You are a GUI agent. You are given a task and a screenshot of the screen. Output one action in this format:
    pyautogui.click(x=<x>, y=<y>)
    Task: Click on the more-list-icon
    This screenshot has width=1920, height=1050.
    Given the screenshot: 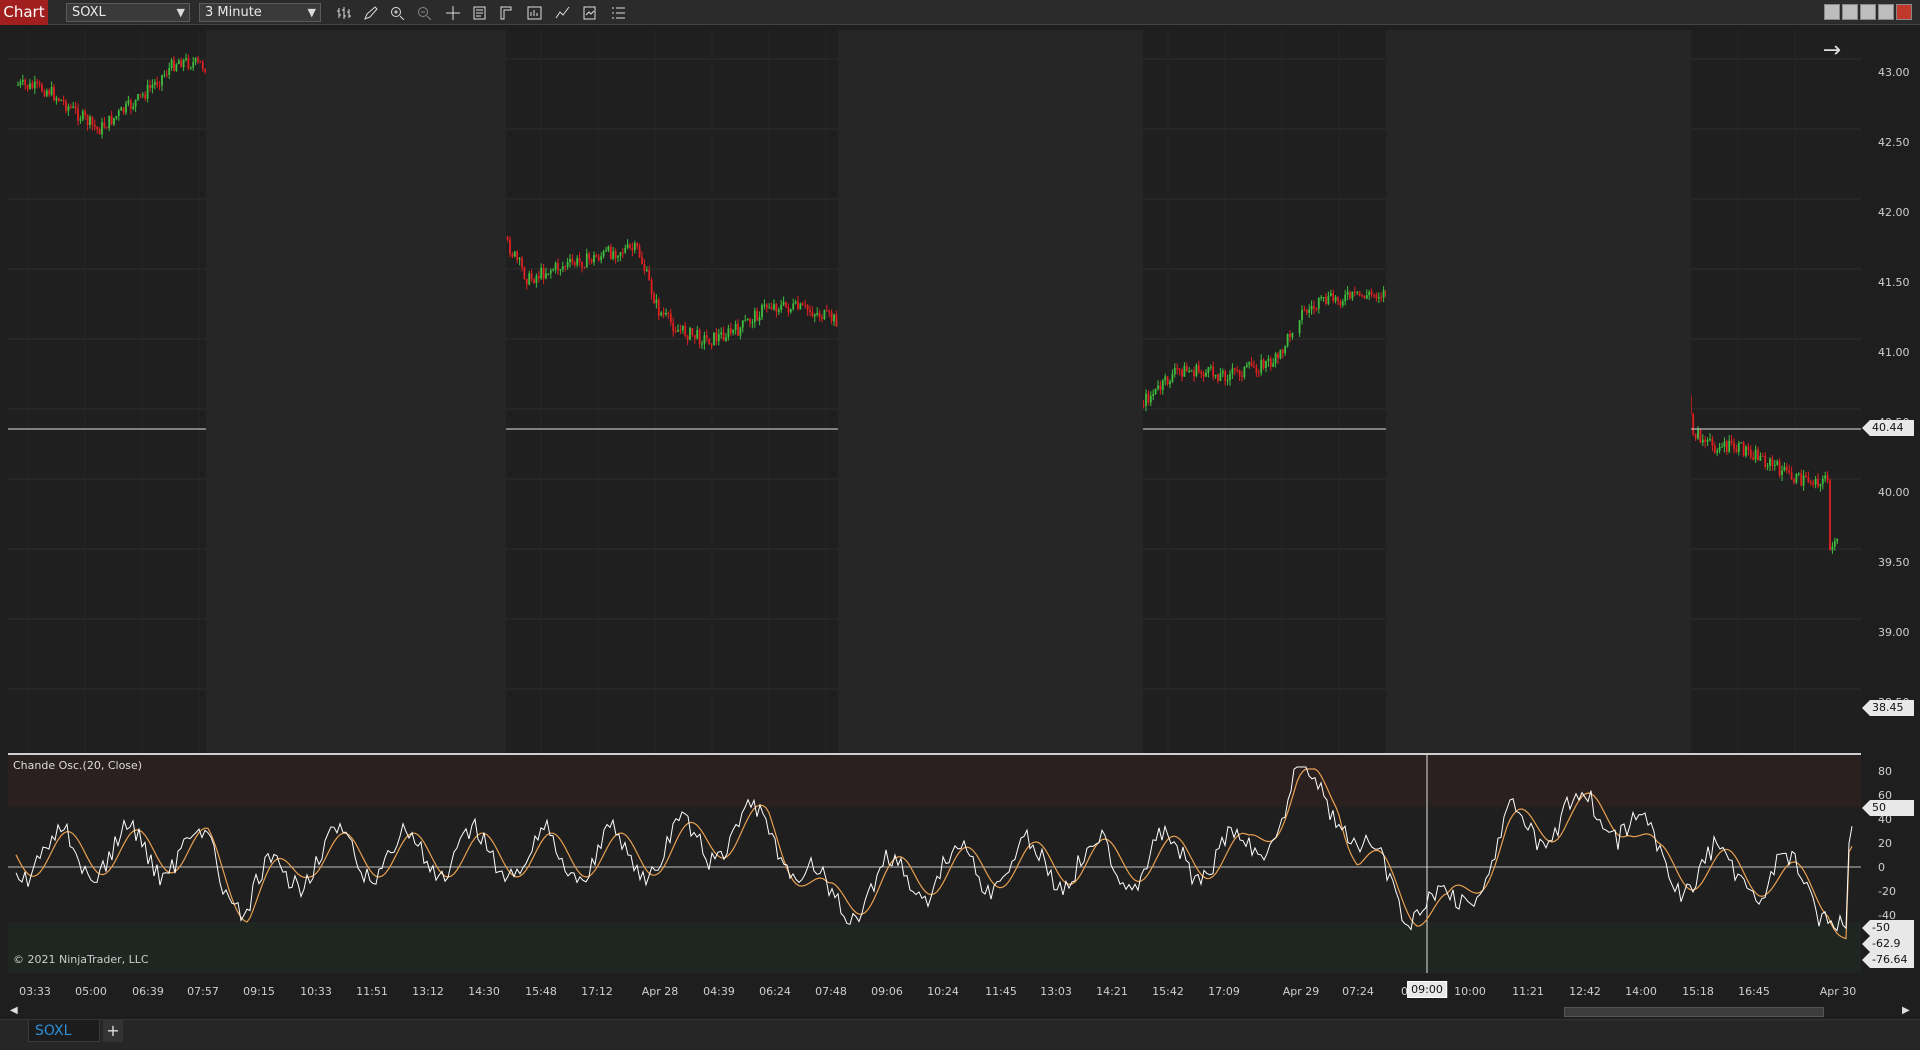 What is the action you would take?
    pyautogui.click(x=618, y=12)
    